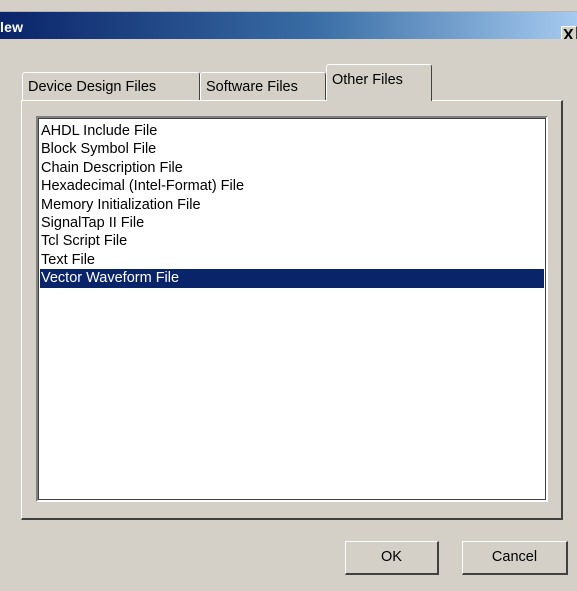 This screenshot has width=577, height=591. What do you see at coordinates (292, 278) in the screenshot?
I see `list-item-selected: Vector Waveform File` at bounding box center [292, 278].